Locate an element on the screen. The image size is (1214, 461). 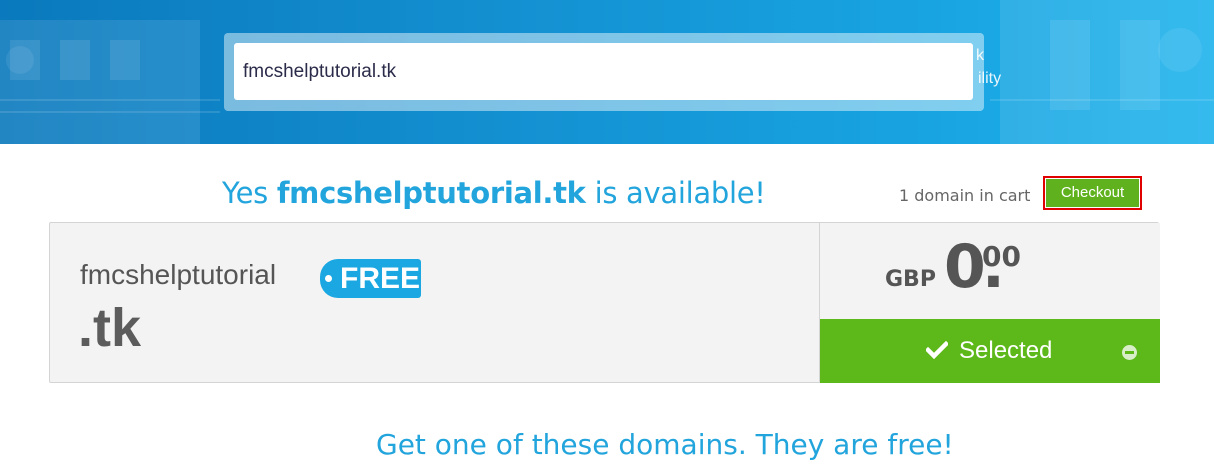
selected-label: Selected is located at coordinates (1006, 350).